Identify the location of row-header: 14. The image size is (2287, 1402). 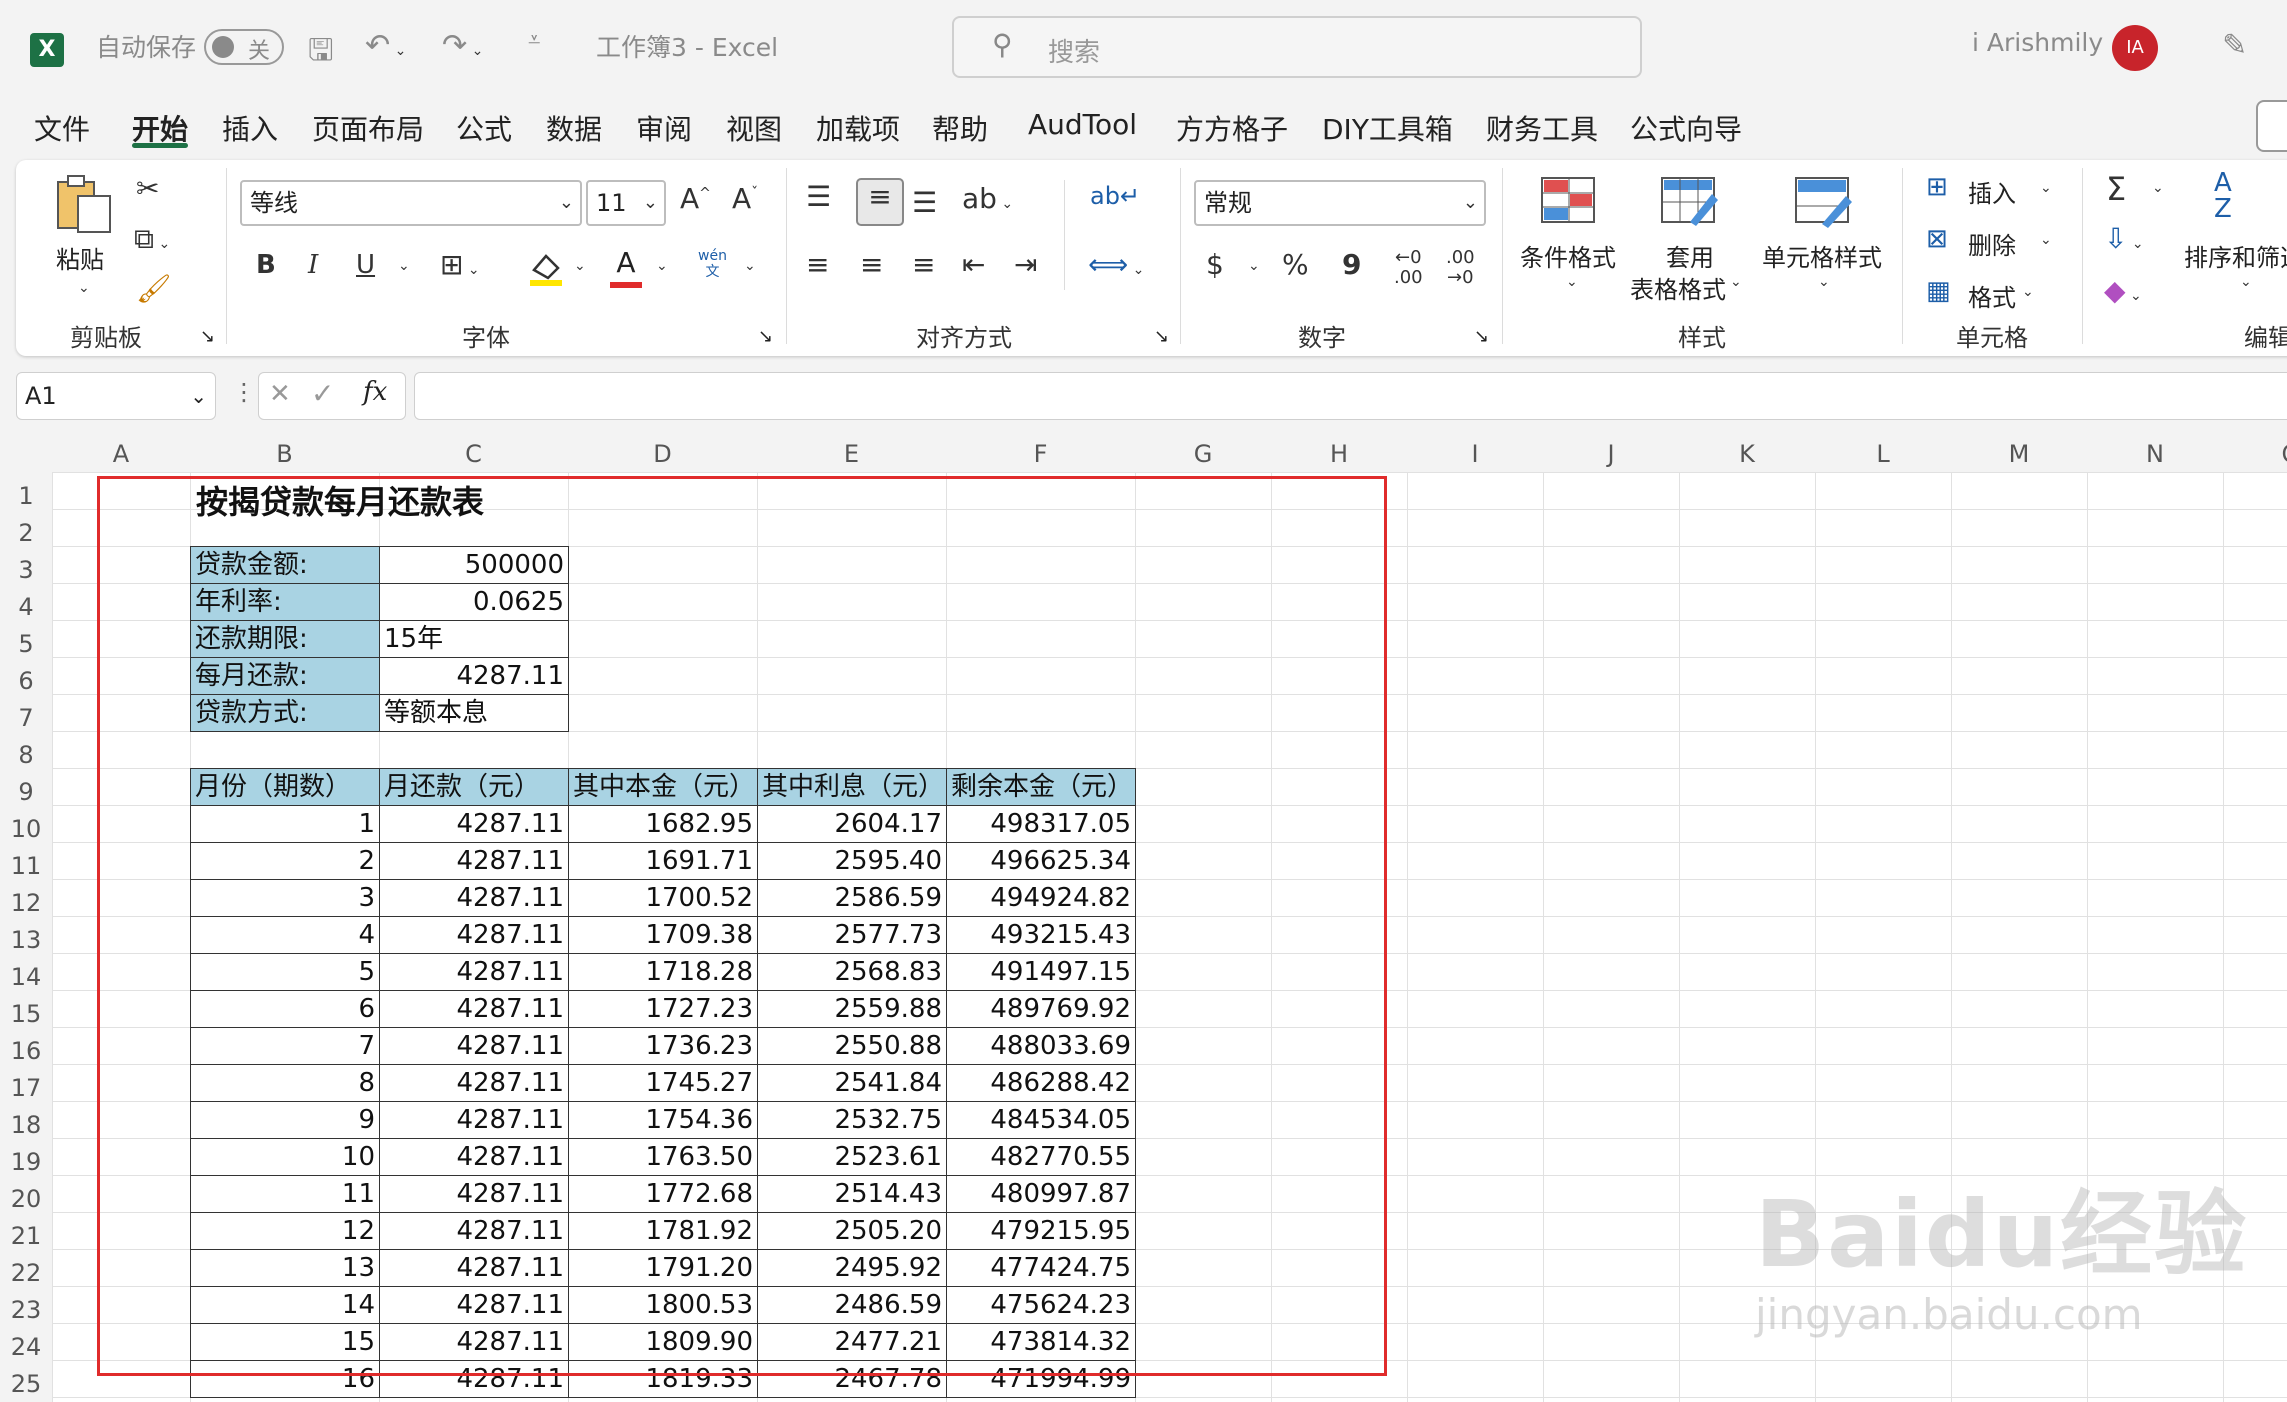
(26, 977).